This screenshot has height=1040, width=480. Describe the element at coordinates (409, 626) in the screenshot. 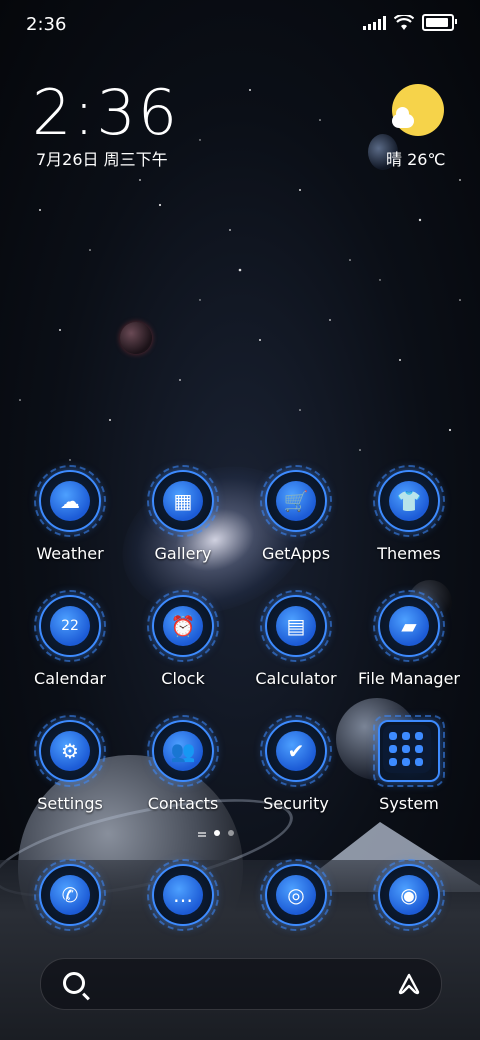

I see `folder-icon: ▰` at that location.